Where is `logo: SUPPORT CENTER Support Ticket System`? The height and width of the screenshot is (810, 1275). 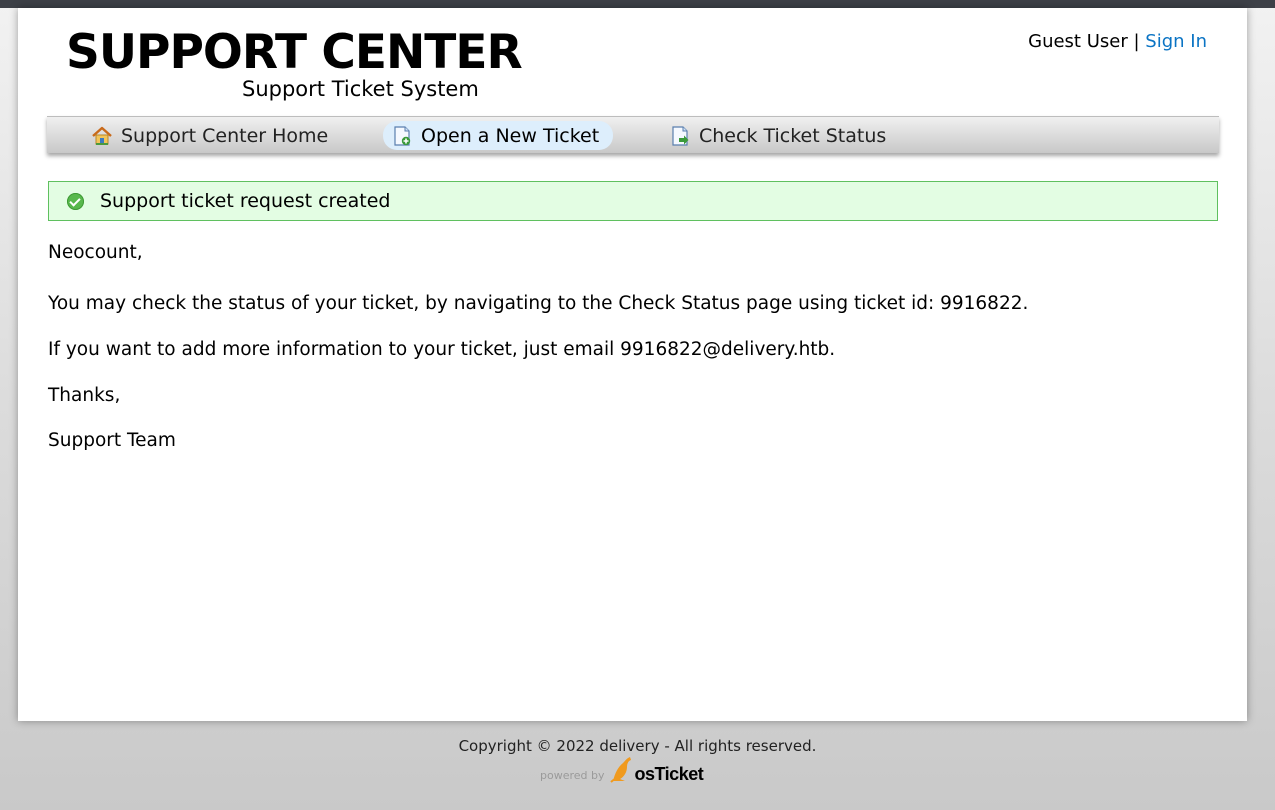
logo: SUPPORT CENTER Support Ticket System is located at coordinates (296, 65).